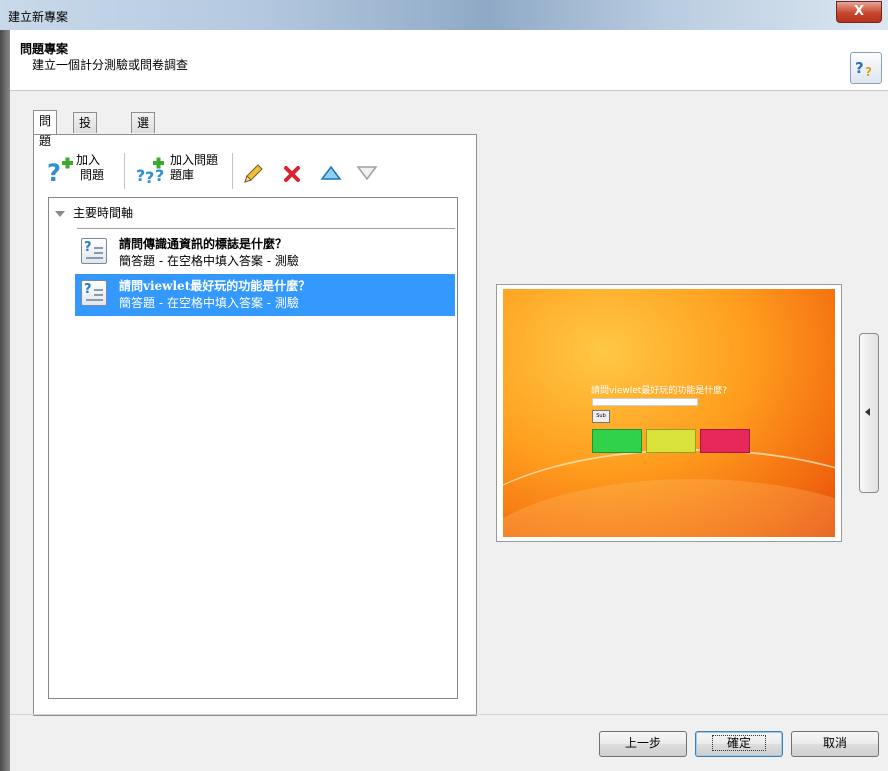  I want to click on add-question-pool-label-1: 加入問題, so click(194, 160).